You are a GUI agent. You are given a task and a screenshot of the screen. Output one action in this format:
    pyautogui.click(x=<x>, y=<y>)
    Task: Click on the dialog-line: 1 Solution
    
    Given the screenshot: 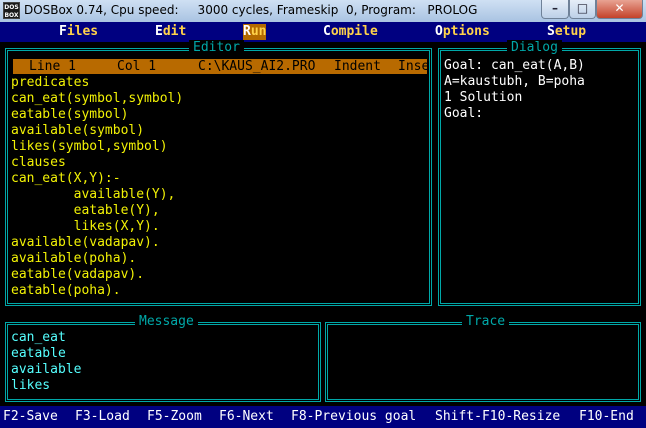 What is the action you would take?
    pyautogui.click(x=483, y=97)
    